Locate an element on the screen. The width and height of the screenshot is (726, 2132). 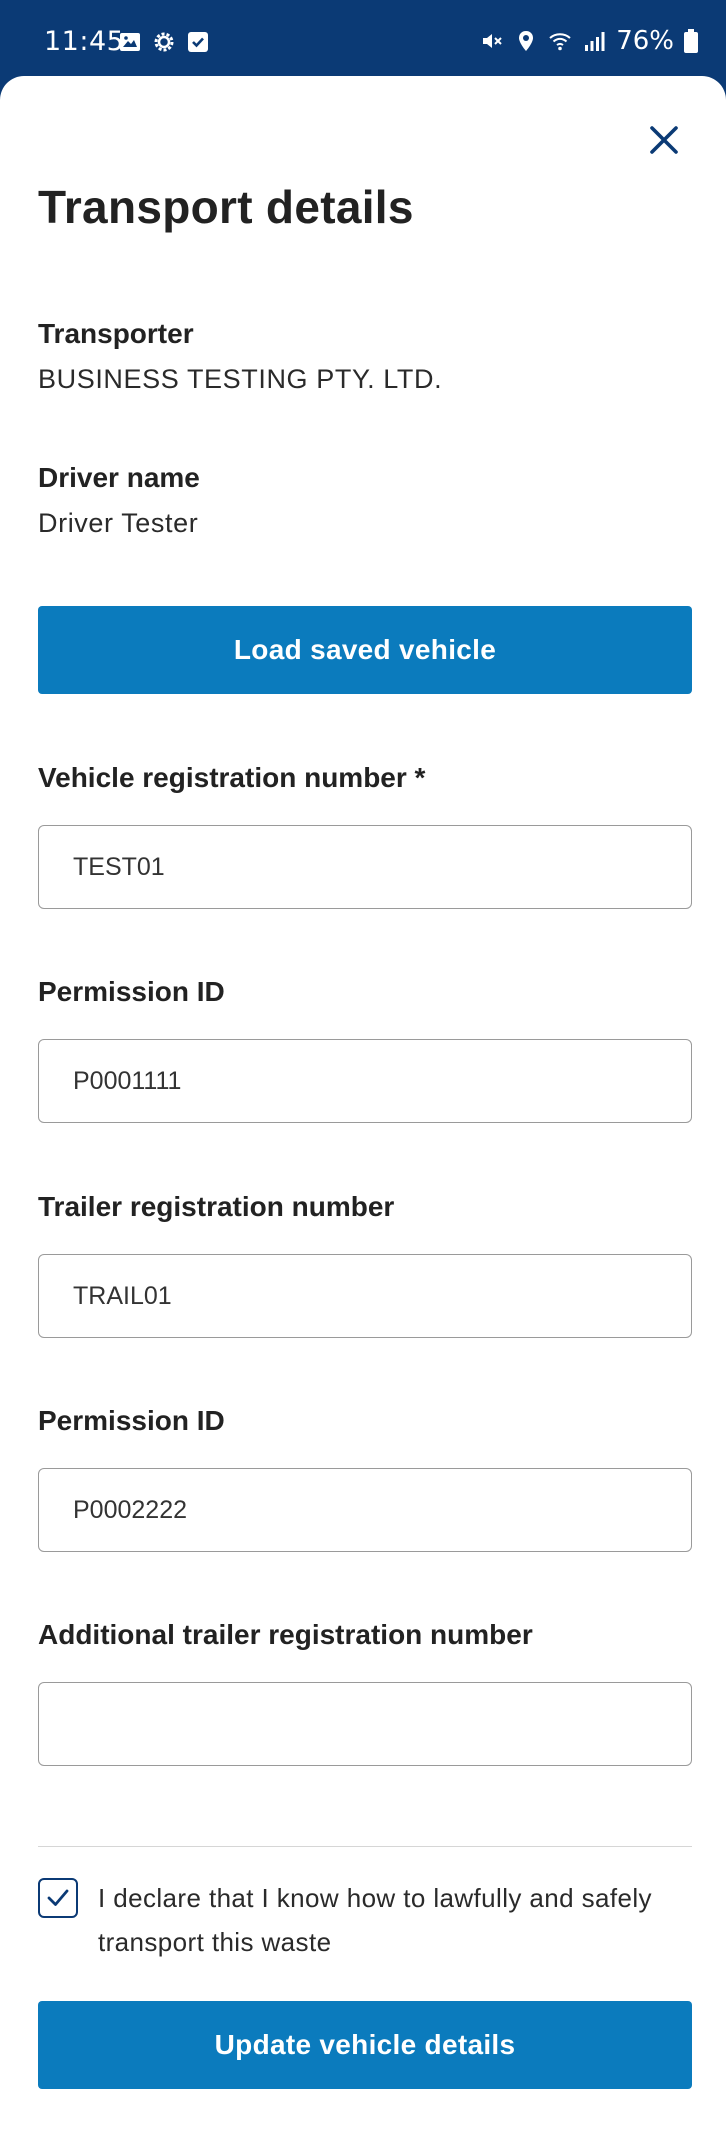
vehicle-permission-id-label: Permission ID is located at coordinates (131, 991).